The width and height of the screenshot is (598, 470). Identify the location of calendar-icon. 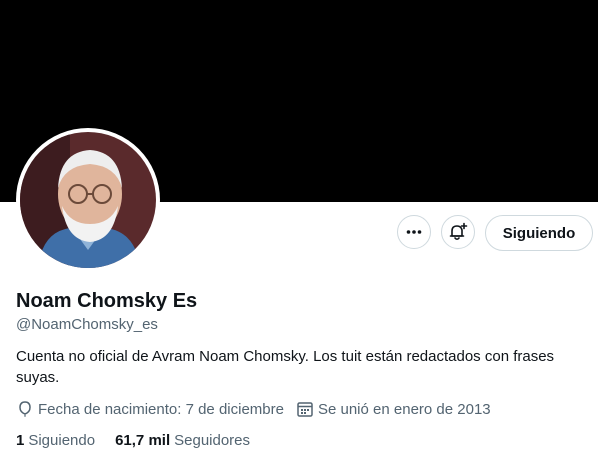
(305, 409).